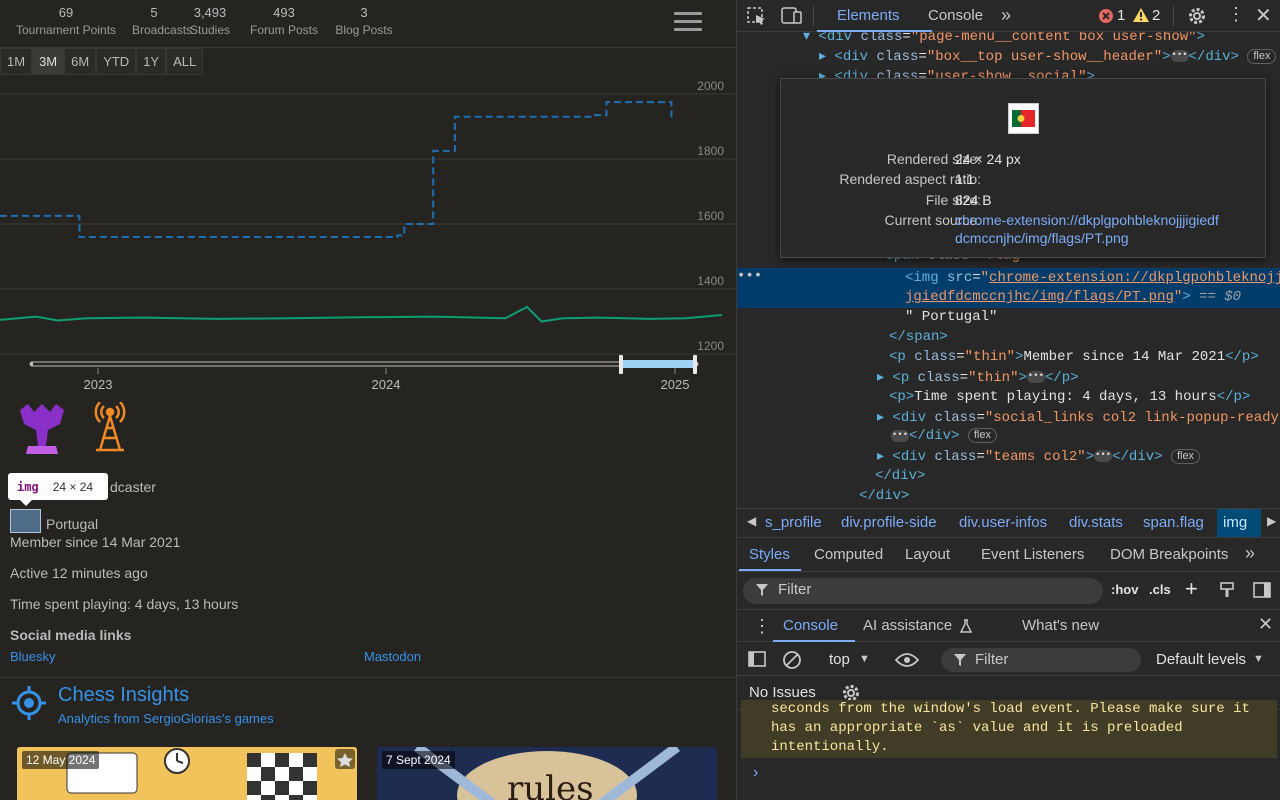 The width and height of the screenshot is (1280, 800). Describe the element at coordinates (1039, 297) in the screenshot. I see `img-src-part-2: jgiedfdcmccnjhc/img/flags/PT.png` at that location.